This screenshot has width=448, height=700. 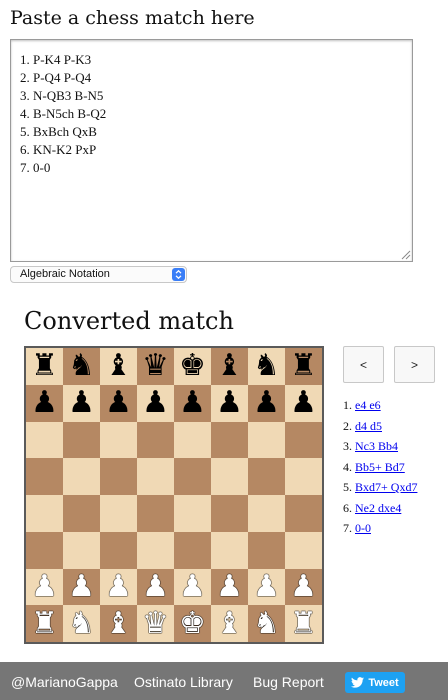 What do you see at coordinates (98, 274) in the screenshot?
I see `notation-select: Algebraic Notation` at bounding box center [98, 274].